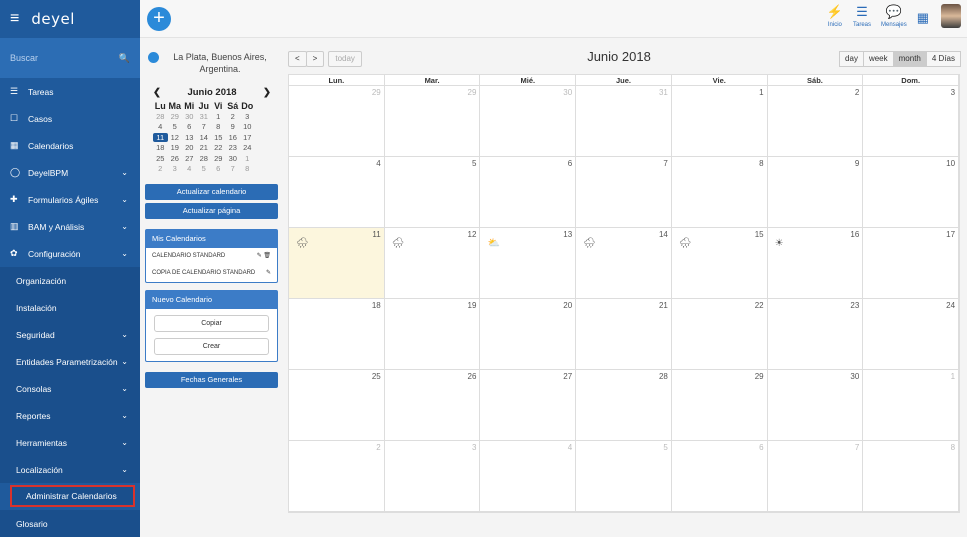 Image resolution: width=967 pixels, height=537 pixels. What do you see at coordinates (160, 137) in the screenshot?
I see `mini-day: 11` at bounding box center [160, 137].